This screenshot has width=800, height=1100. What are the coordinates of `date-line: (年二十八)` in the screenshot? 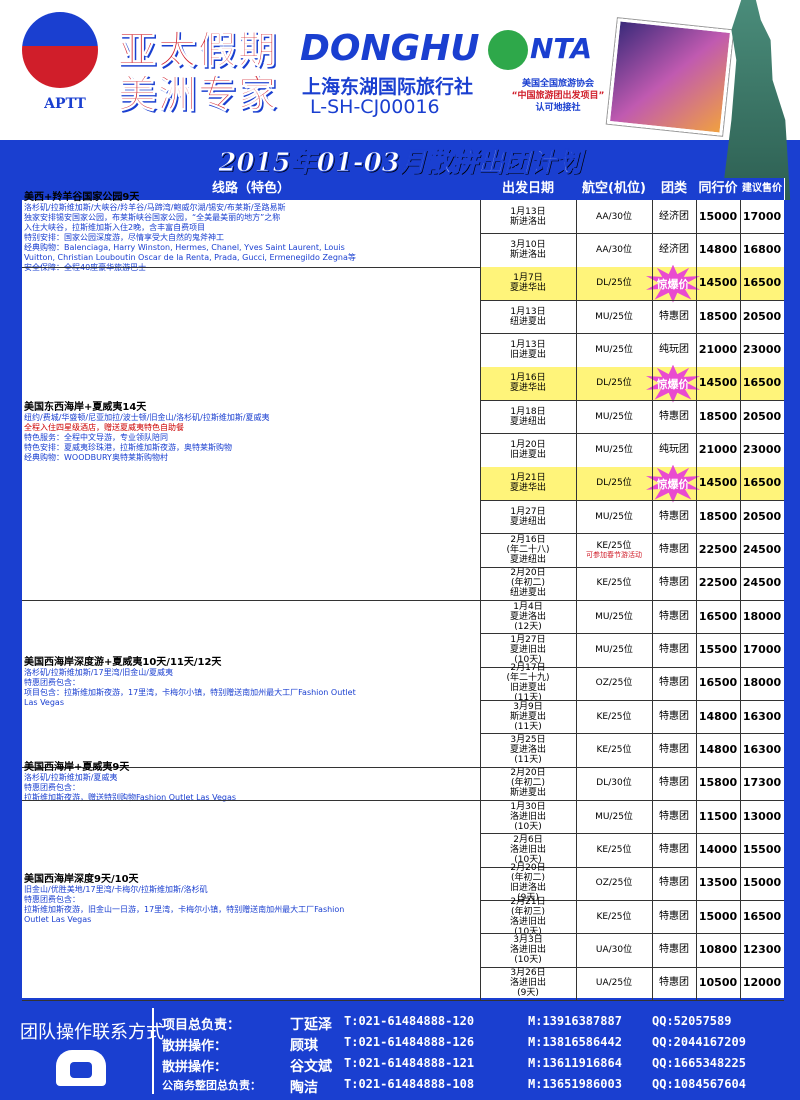 It's located at (528, 549).